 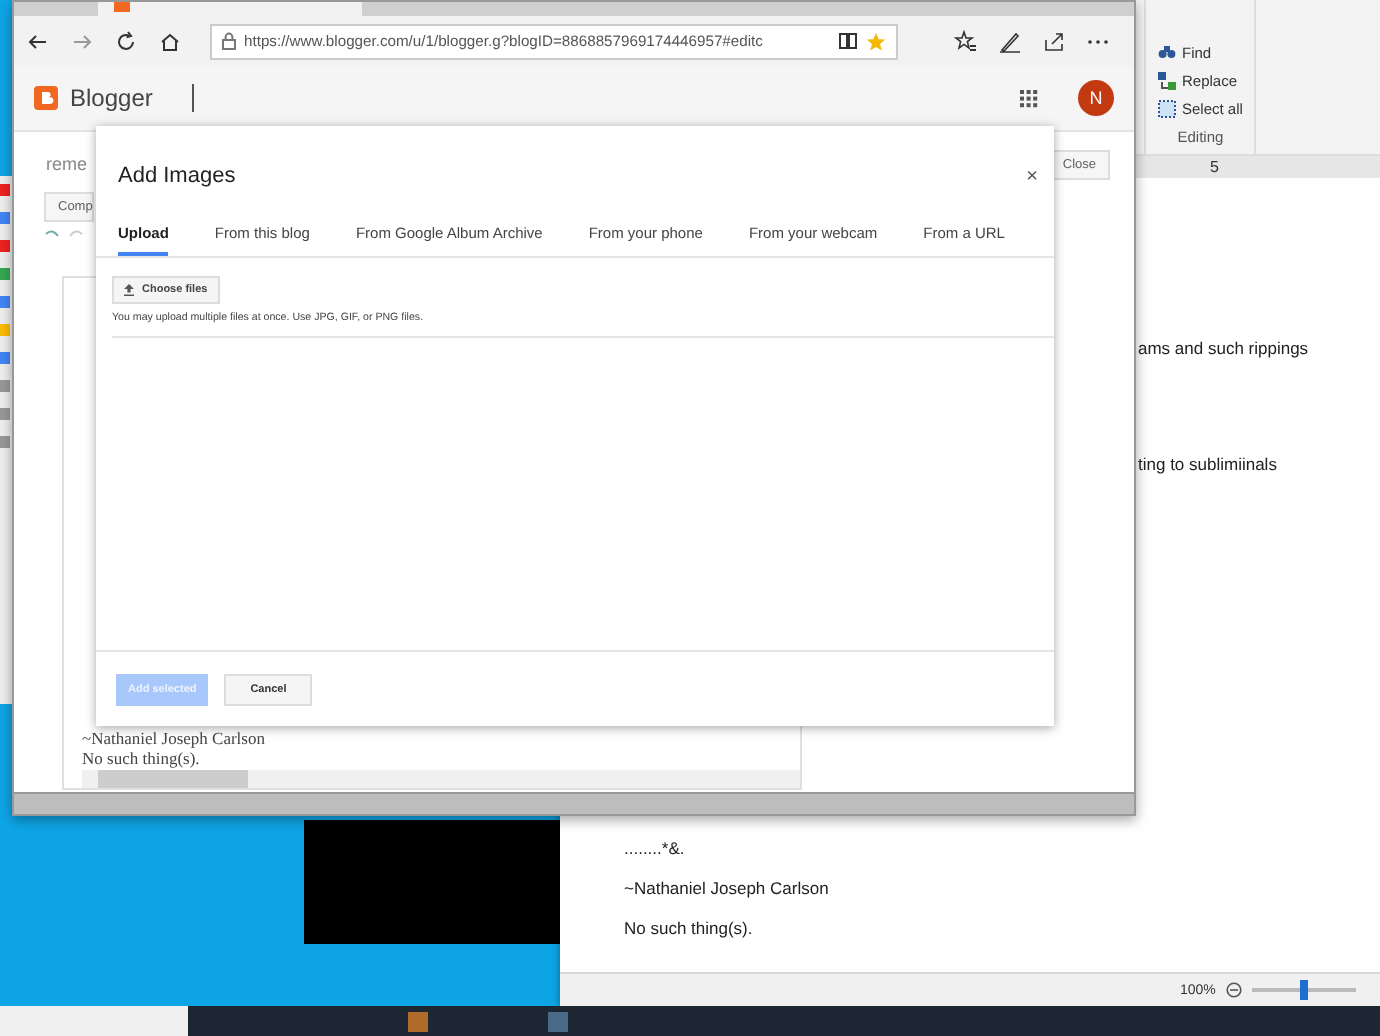 What do you see at coordinates (67, 164) in the screenshot?
I see `post-title: reme` at bounding box center [67, 164].